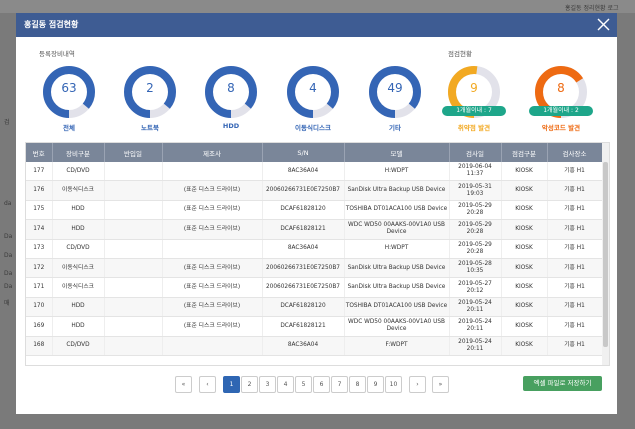 The height and width of the screenshot is (429, 635). Describe the element at coordinates (475, 249) in the screenshot. I see `table-cell: 2019-05-29 20:28` at that location.